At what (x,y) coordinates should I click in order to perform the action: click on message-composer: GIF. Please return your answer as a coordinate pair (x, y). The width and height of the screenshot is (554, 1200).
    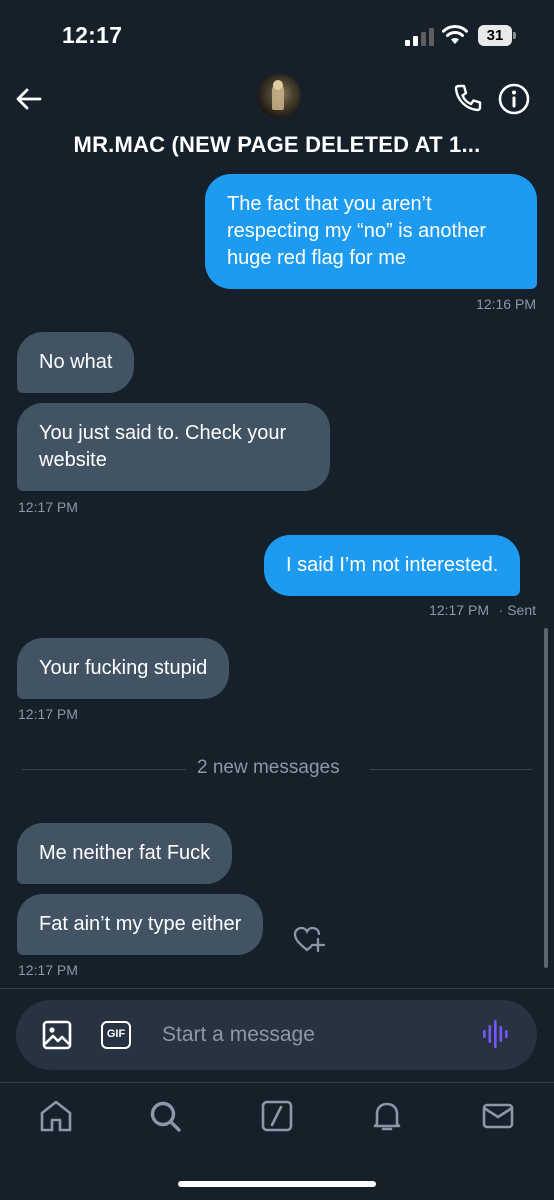
    Looking at the image, I should click on (276, 1035).